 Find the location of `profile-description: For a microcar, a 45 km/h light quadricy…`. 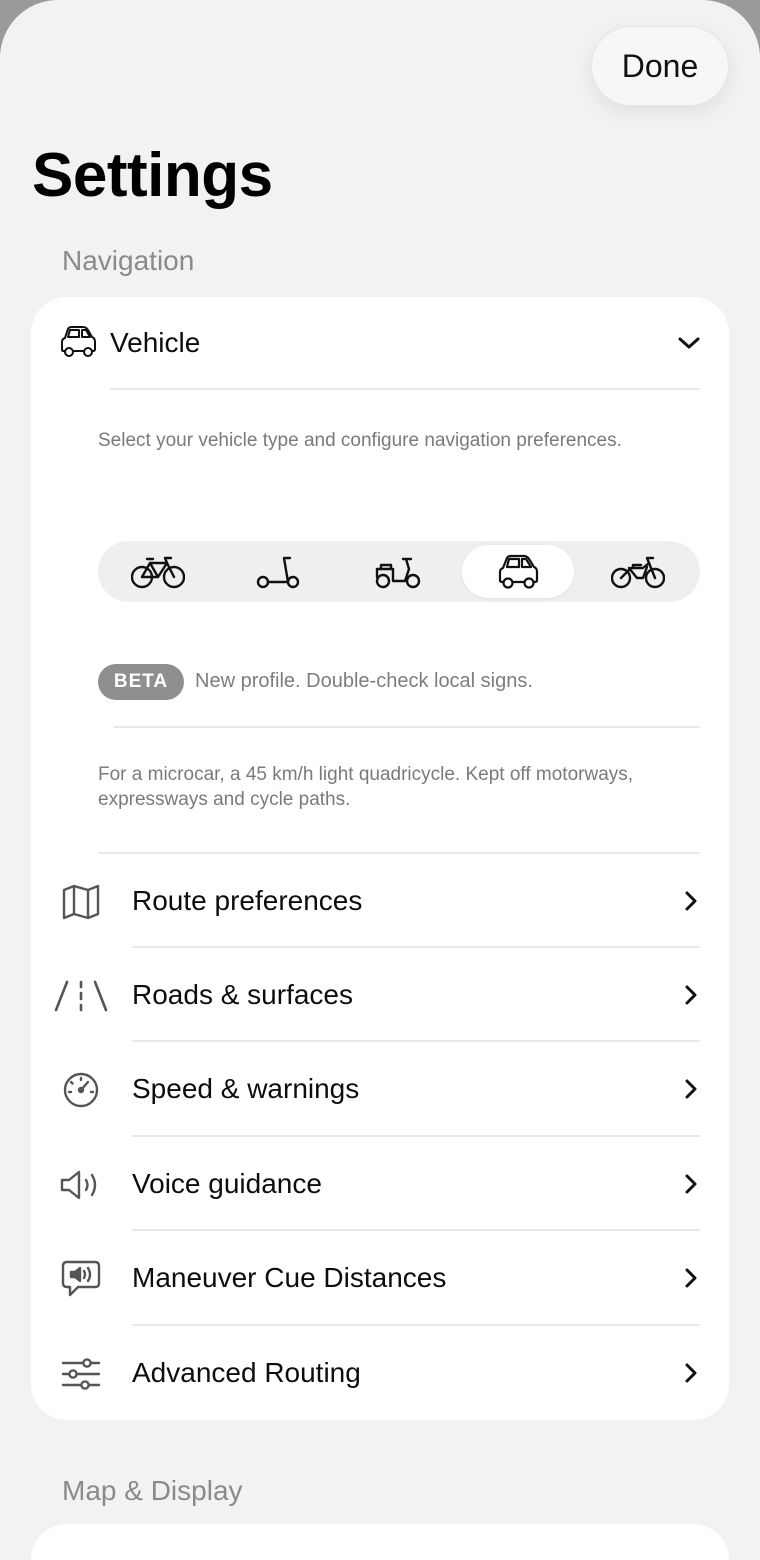

profile-description: For a microcar, a 45 km/h light quadricy… is located at coordinates (366, 787).